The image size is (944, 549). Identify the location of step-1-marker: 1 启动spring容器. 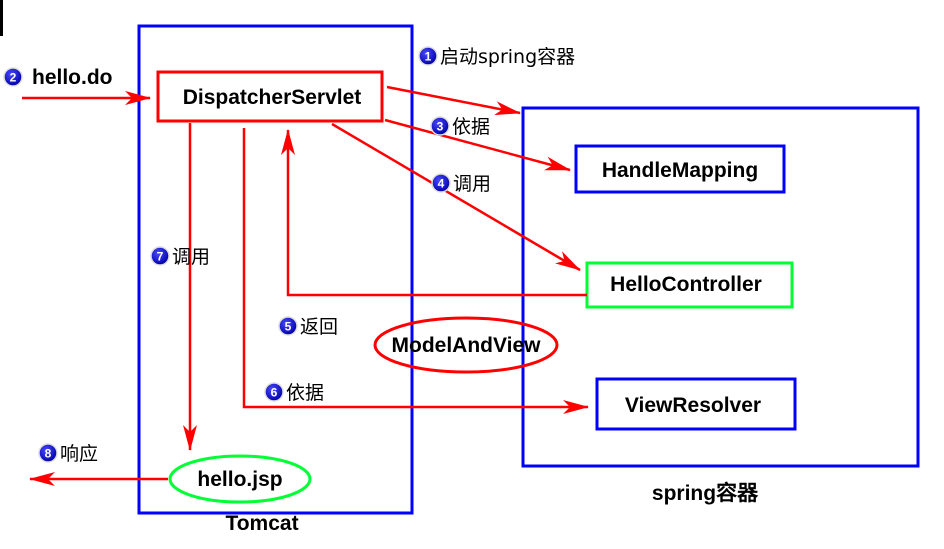
(496, 57).